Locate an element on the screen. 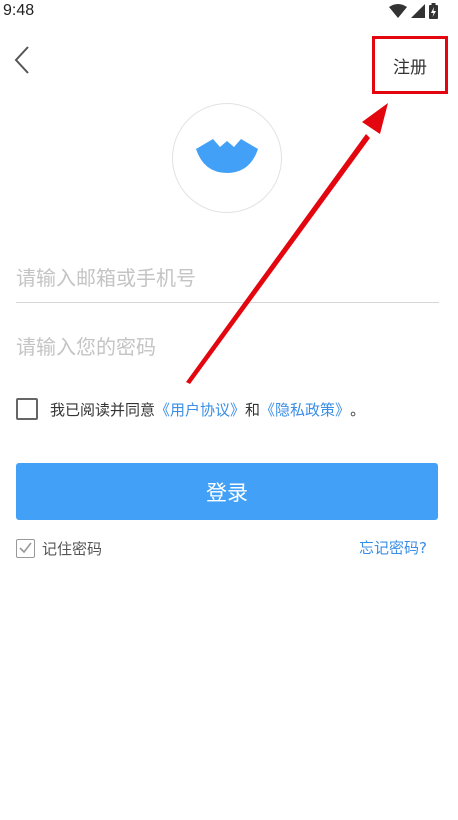 This screenshot has height=820, width=458. login-label: 登录 is located at coordinates (227, 492).